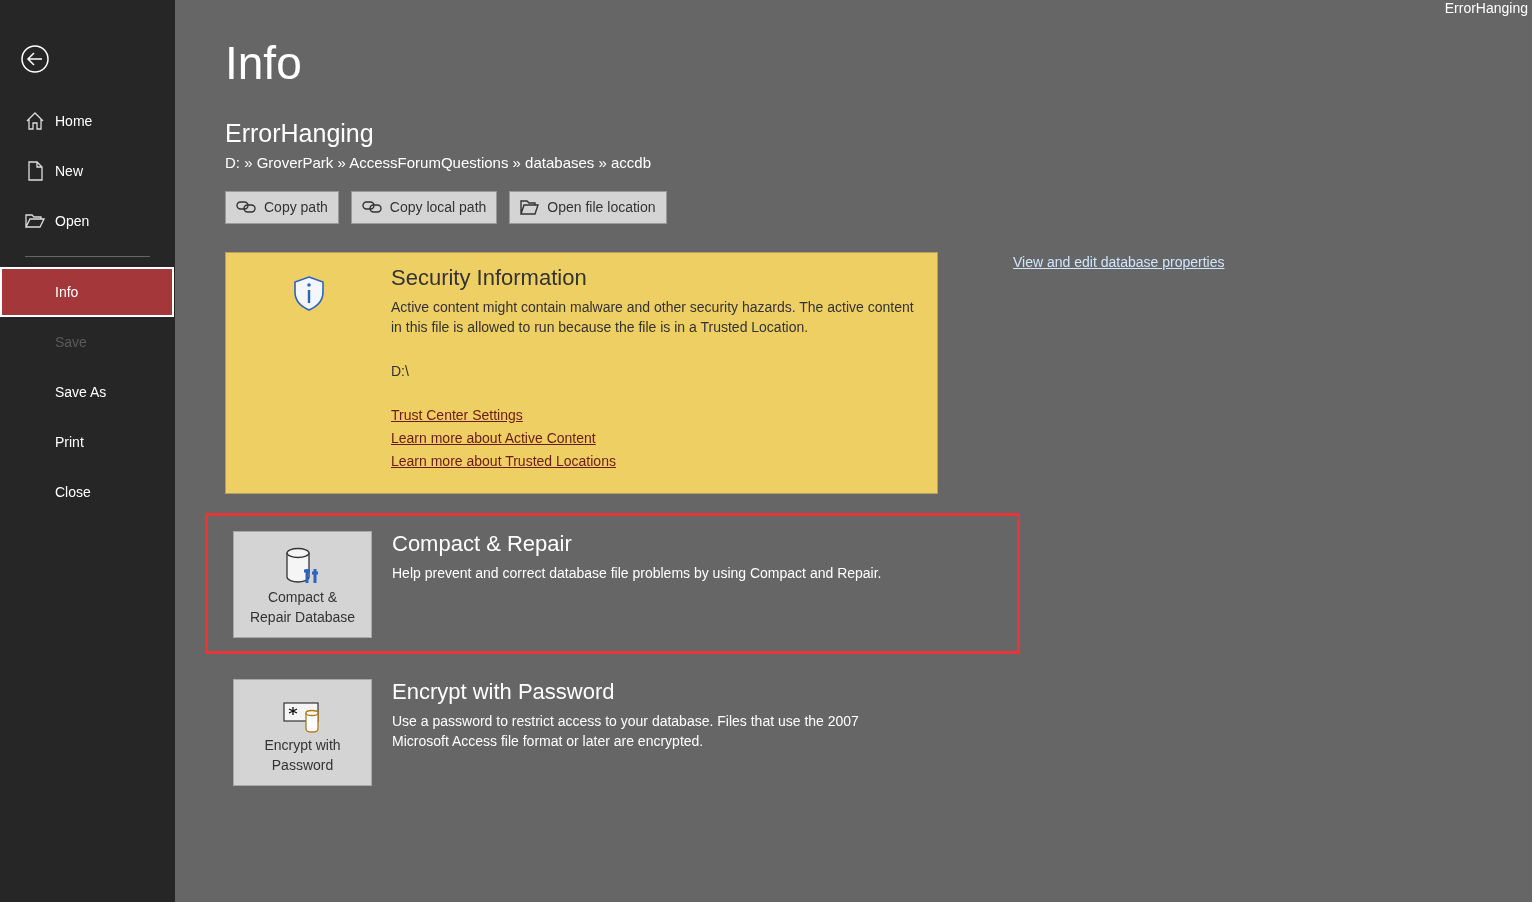 Image resolution: width=1532 pixels, height=902 pixels. What do you see at coordinates (653, 317) in the screenshot?
I see `section-description: Active content might contain malware and other security hazards. The active content in this file is allowed to run because the file is in a Trusted Location.` at bounding box center [653, 317].